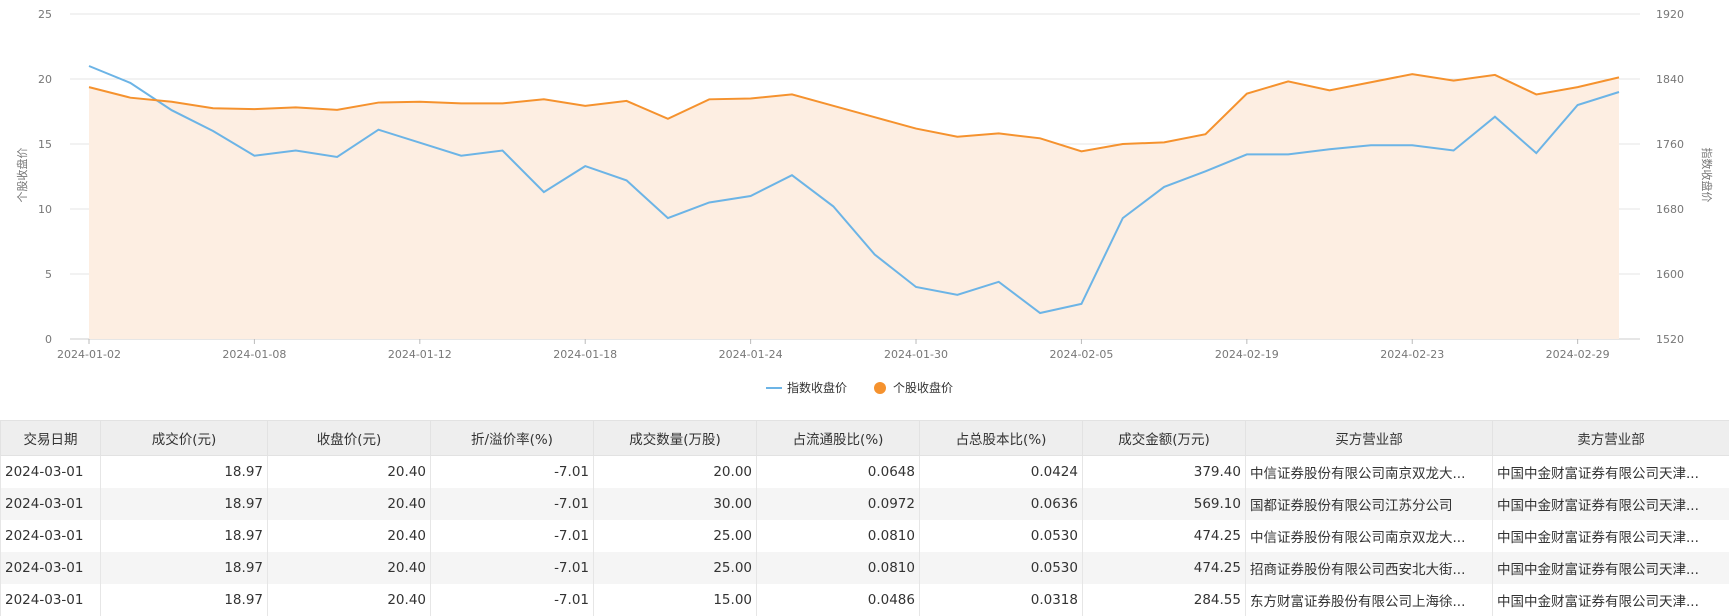  I want to click on header-seller: 卖方营业部, so click(1610, 438).